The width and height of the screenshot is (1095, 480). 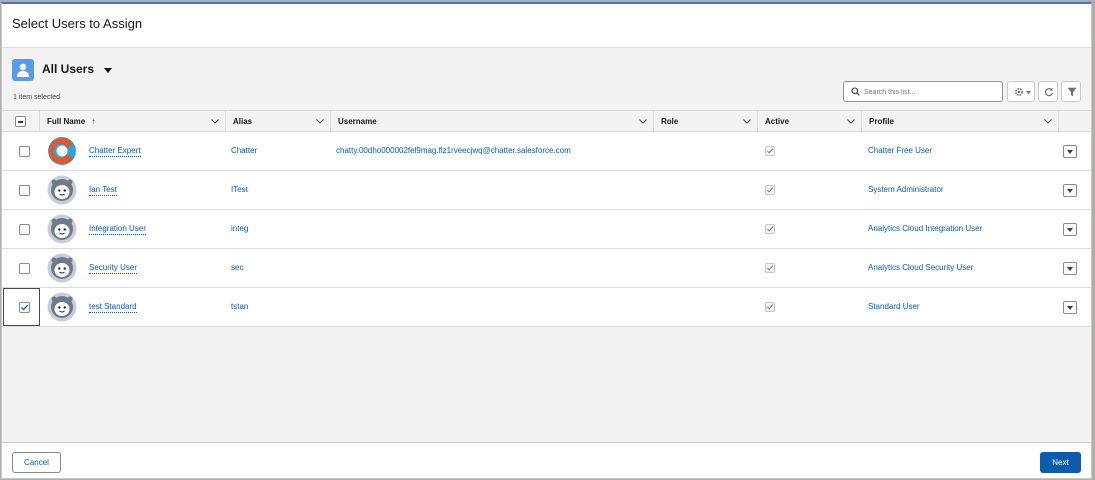 I want to click on alias-cell: tstan, so click(x=240, y=306).